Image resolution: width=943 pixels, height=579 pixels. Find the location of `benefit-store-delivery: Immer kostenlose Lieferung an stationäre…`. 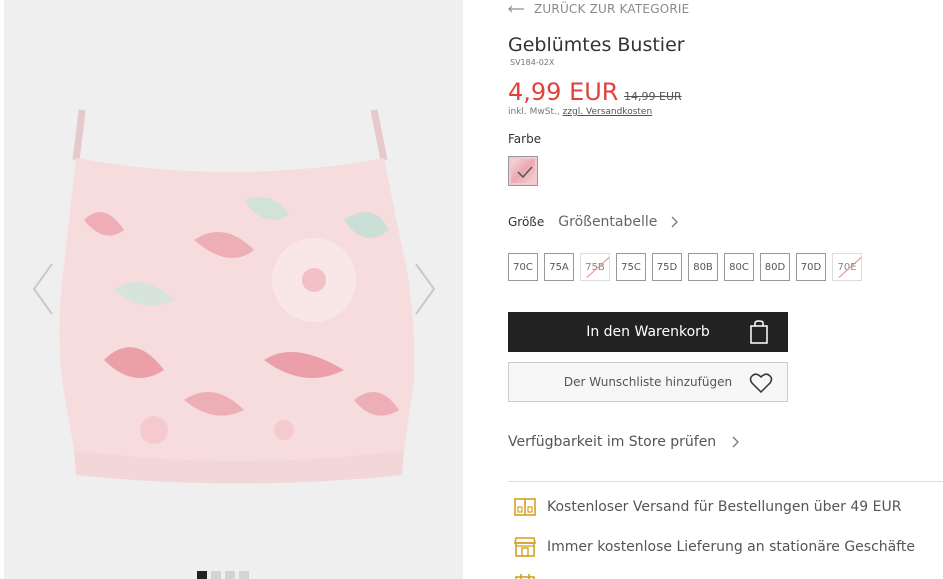

benefit-store-delivery: Immer kostenlose Lieferung an stationäre… is located at coordinates (713, 547).